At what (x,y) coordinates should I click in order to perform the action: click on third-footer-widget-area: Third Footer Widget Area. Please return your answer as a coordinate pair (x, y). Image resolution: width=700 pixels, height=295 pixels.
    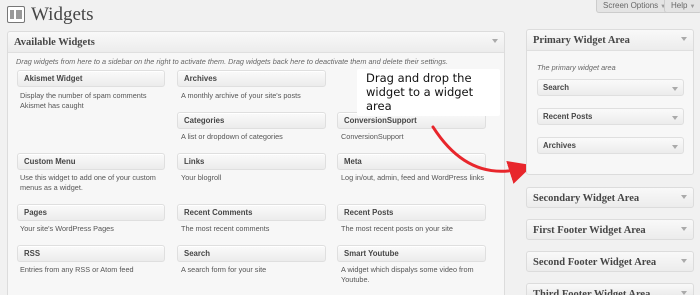
    Looking at the image, I should click on (610, 289).